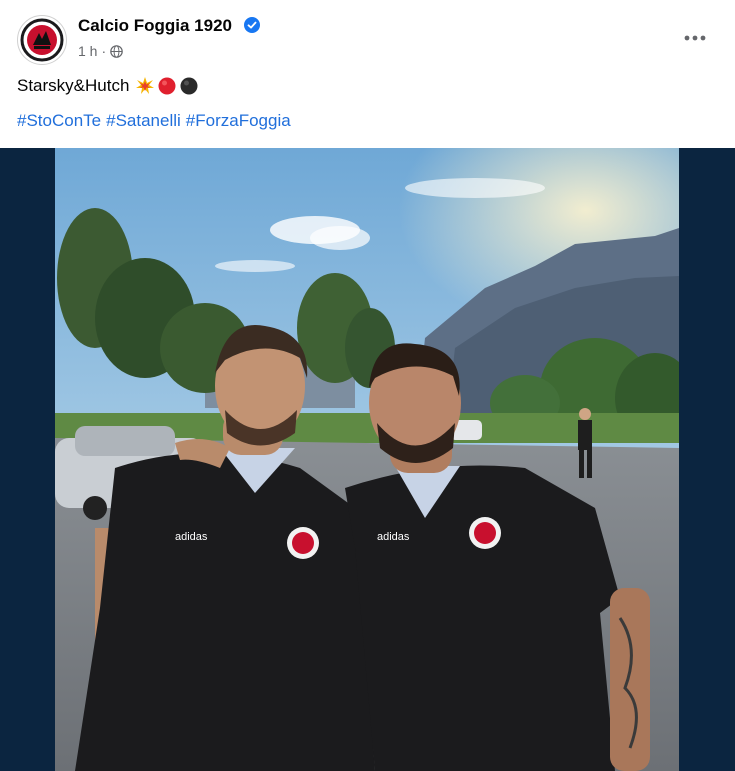  Describe the element at coordinates (59, 121) in the screenshot. I see `hashtag-link: #StoConTe` at that location.